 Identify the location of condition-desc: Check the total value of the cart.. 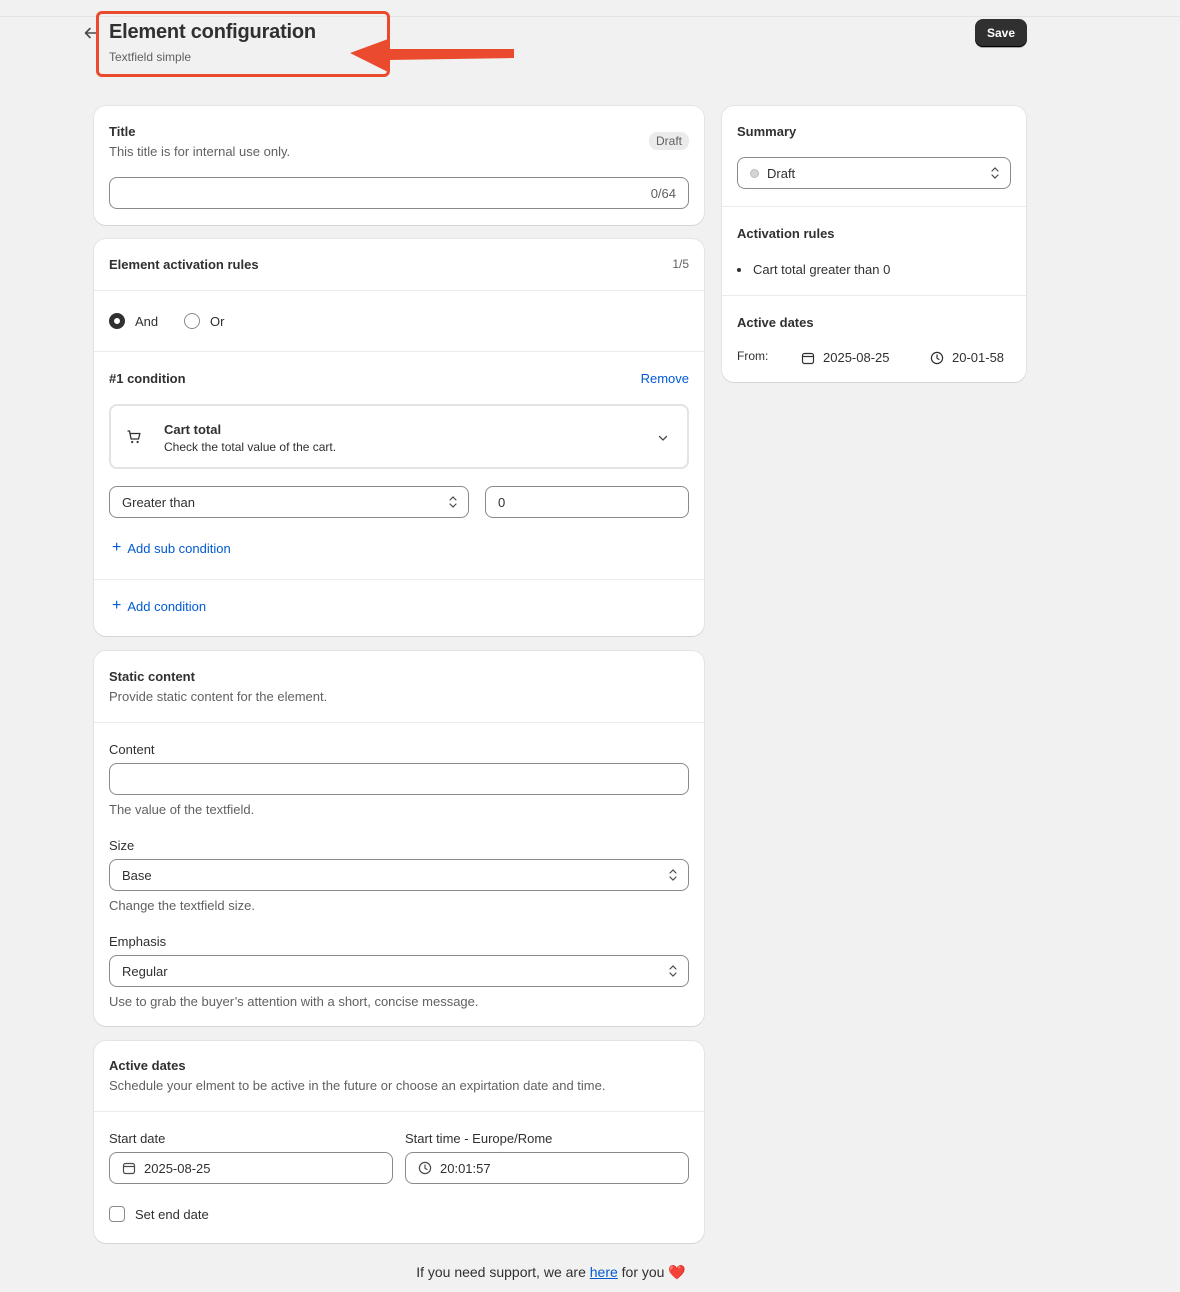
(250, 447).